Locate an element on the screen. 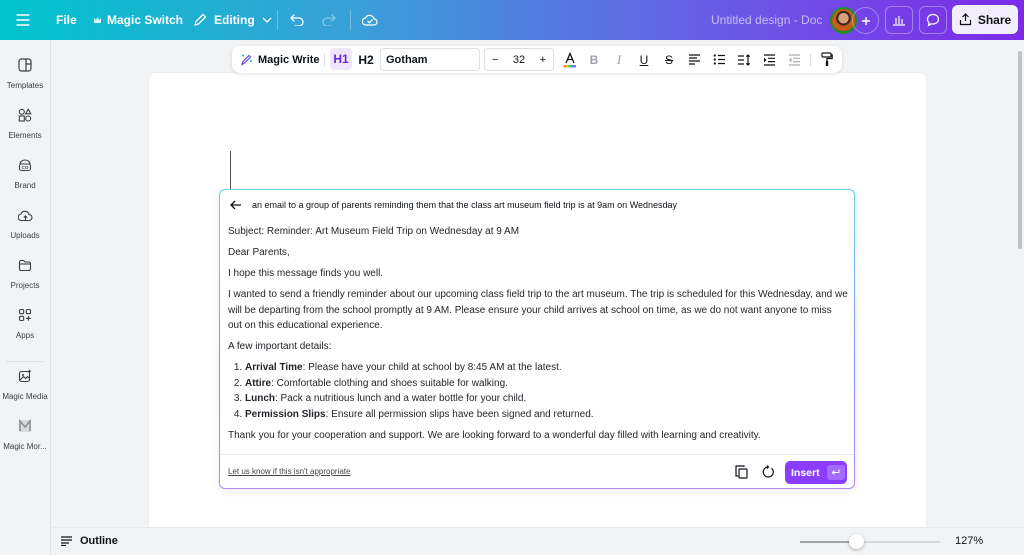 The width and height of the screenshot is (1024, 555). magic-switch-button: Magic Switch is located at coordinates (138, 20).